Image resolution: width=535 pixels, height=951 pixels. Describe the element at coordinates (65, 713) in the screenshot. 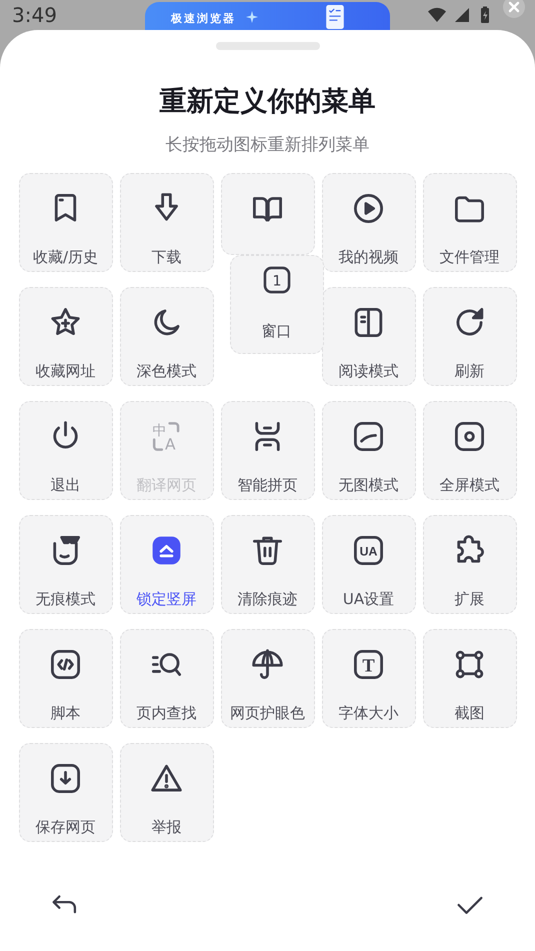

I see `tile-label: 脚本` at that location.